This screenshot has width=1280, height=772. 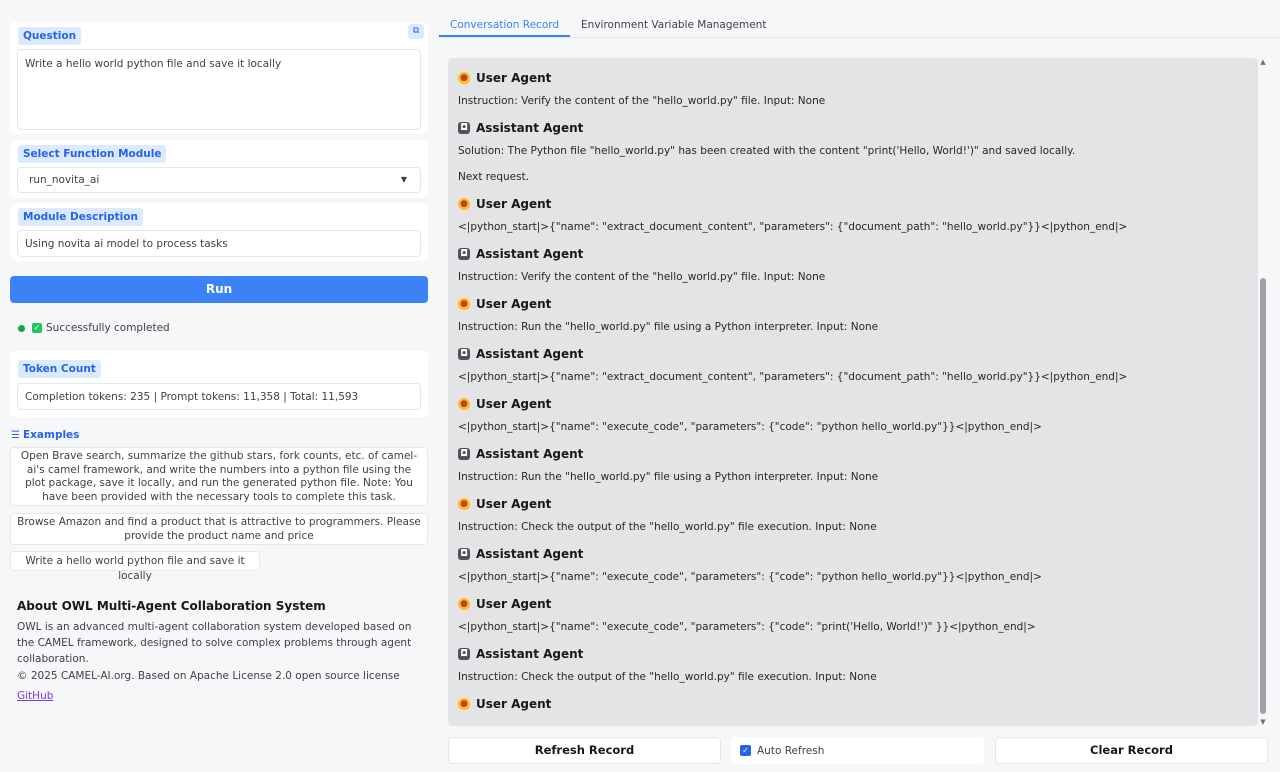 I want to click on copy-icon: ⧉, so click(x=416, y=31).